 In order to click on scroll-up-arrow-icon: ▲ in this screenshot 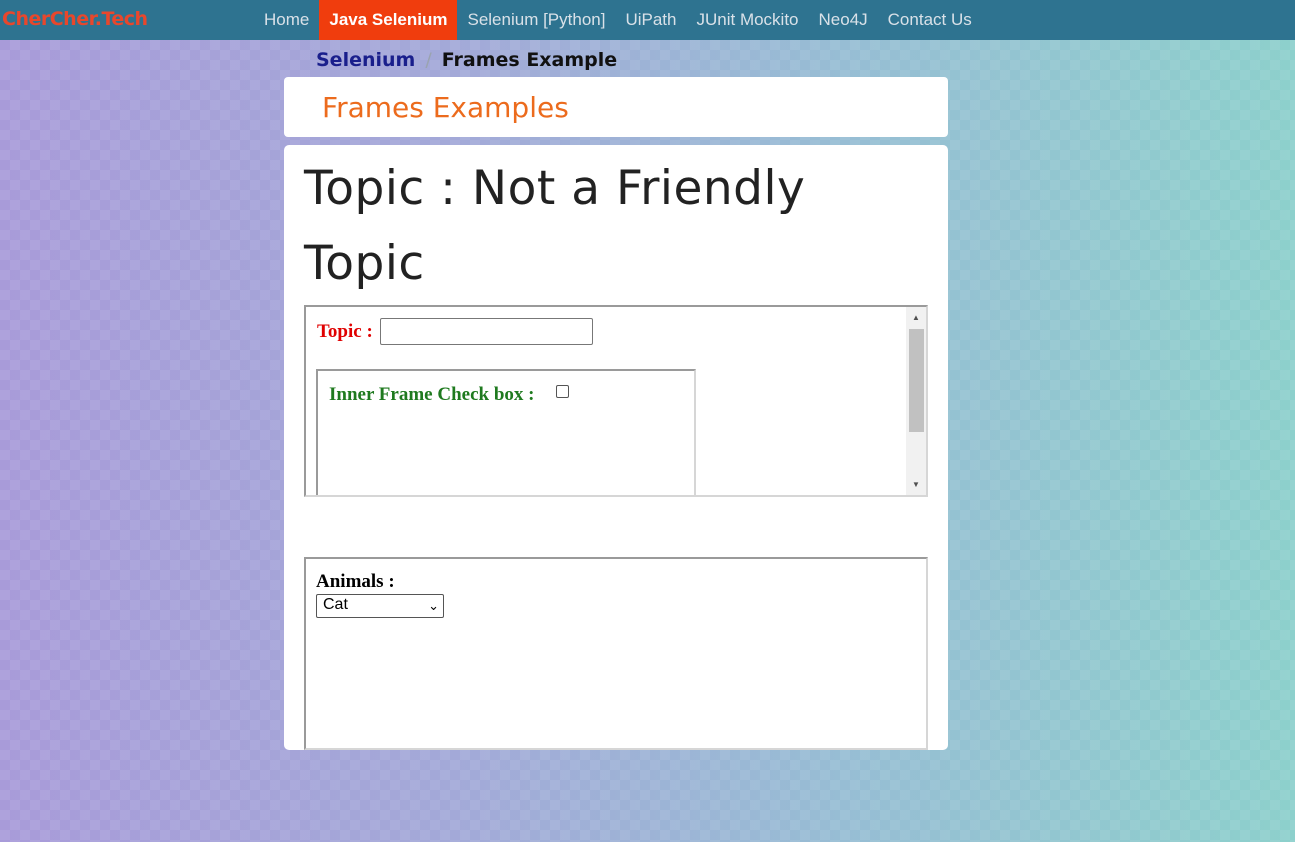, I will do `click(916, 318)`.